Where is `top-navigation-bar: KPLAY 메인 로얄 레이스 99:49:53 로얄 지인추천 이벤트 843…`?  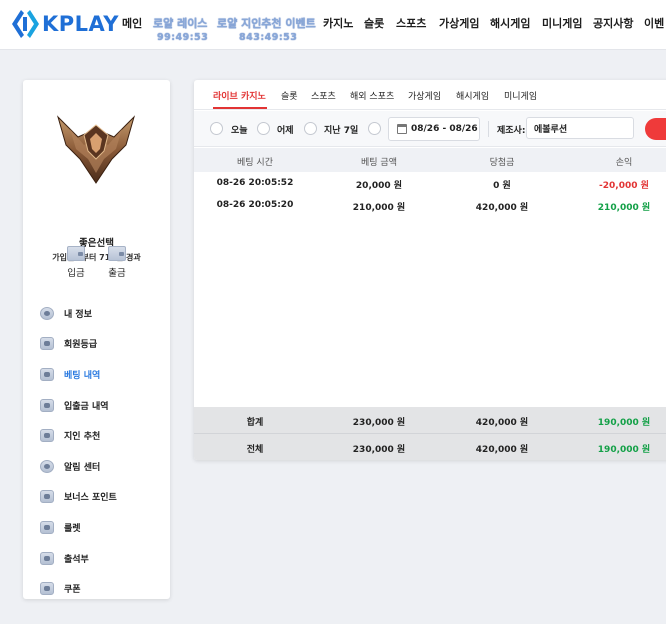
top-navigation-bar: KPLAY 메인 로얄 레이스 99:49:53 로얄 지인추천 이벤트 843… is located at coordinates (333, 25).